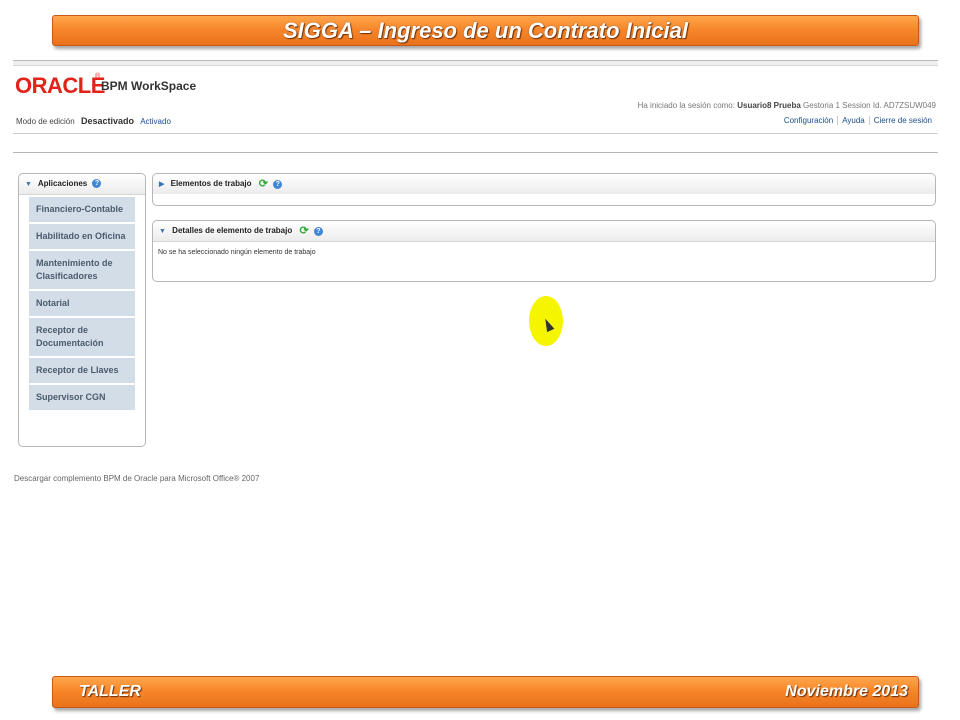 The image size is (960, 720). Describe the element at coordinates (155, 121) in the screenshot. I see `edit-mode-activate-link: Activado` at that location.